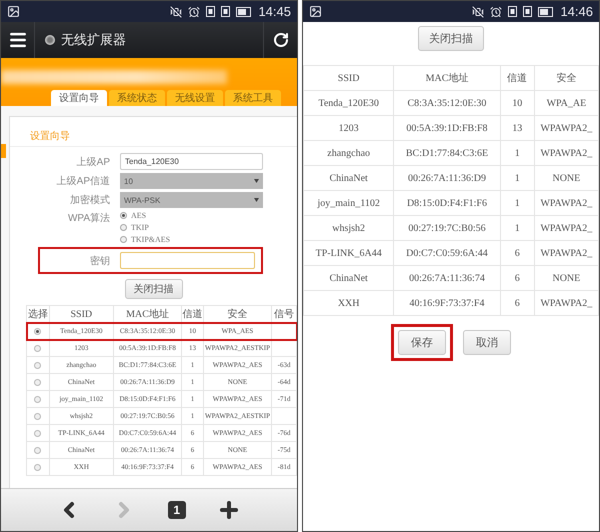 This screenshot has width=600, height=532. I want to click on radio-option: TKIP&AES, so click(145, 239).